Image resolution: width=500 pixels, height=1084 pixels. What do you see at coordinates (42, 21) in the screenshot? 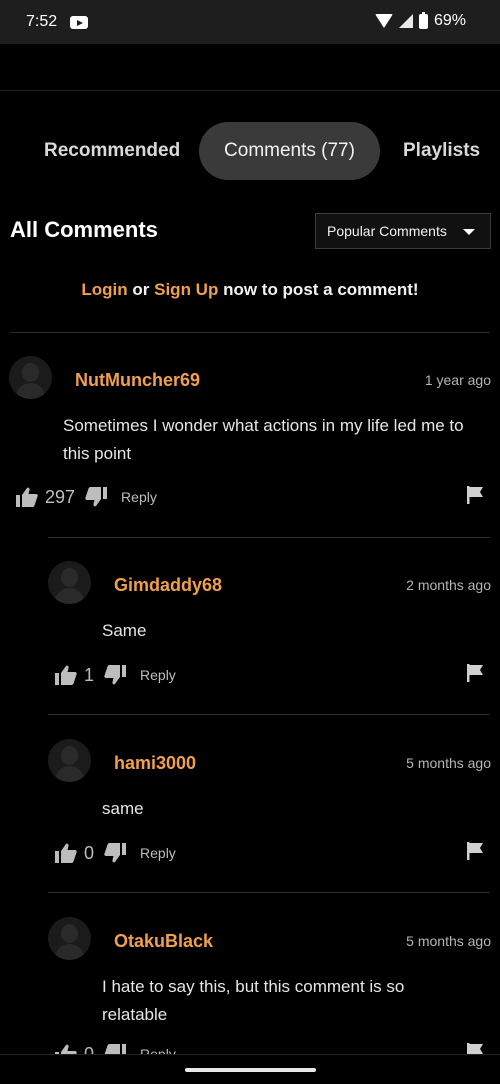
I see `status-time: 7:52` at bounding box center [42, 21].